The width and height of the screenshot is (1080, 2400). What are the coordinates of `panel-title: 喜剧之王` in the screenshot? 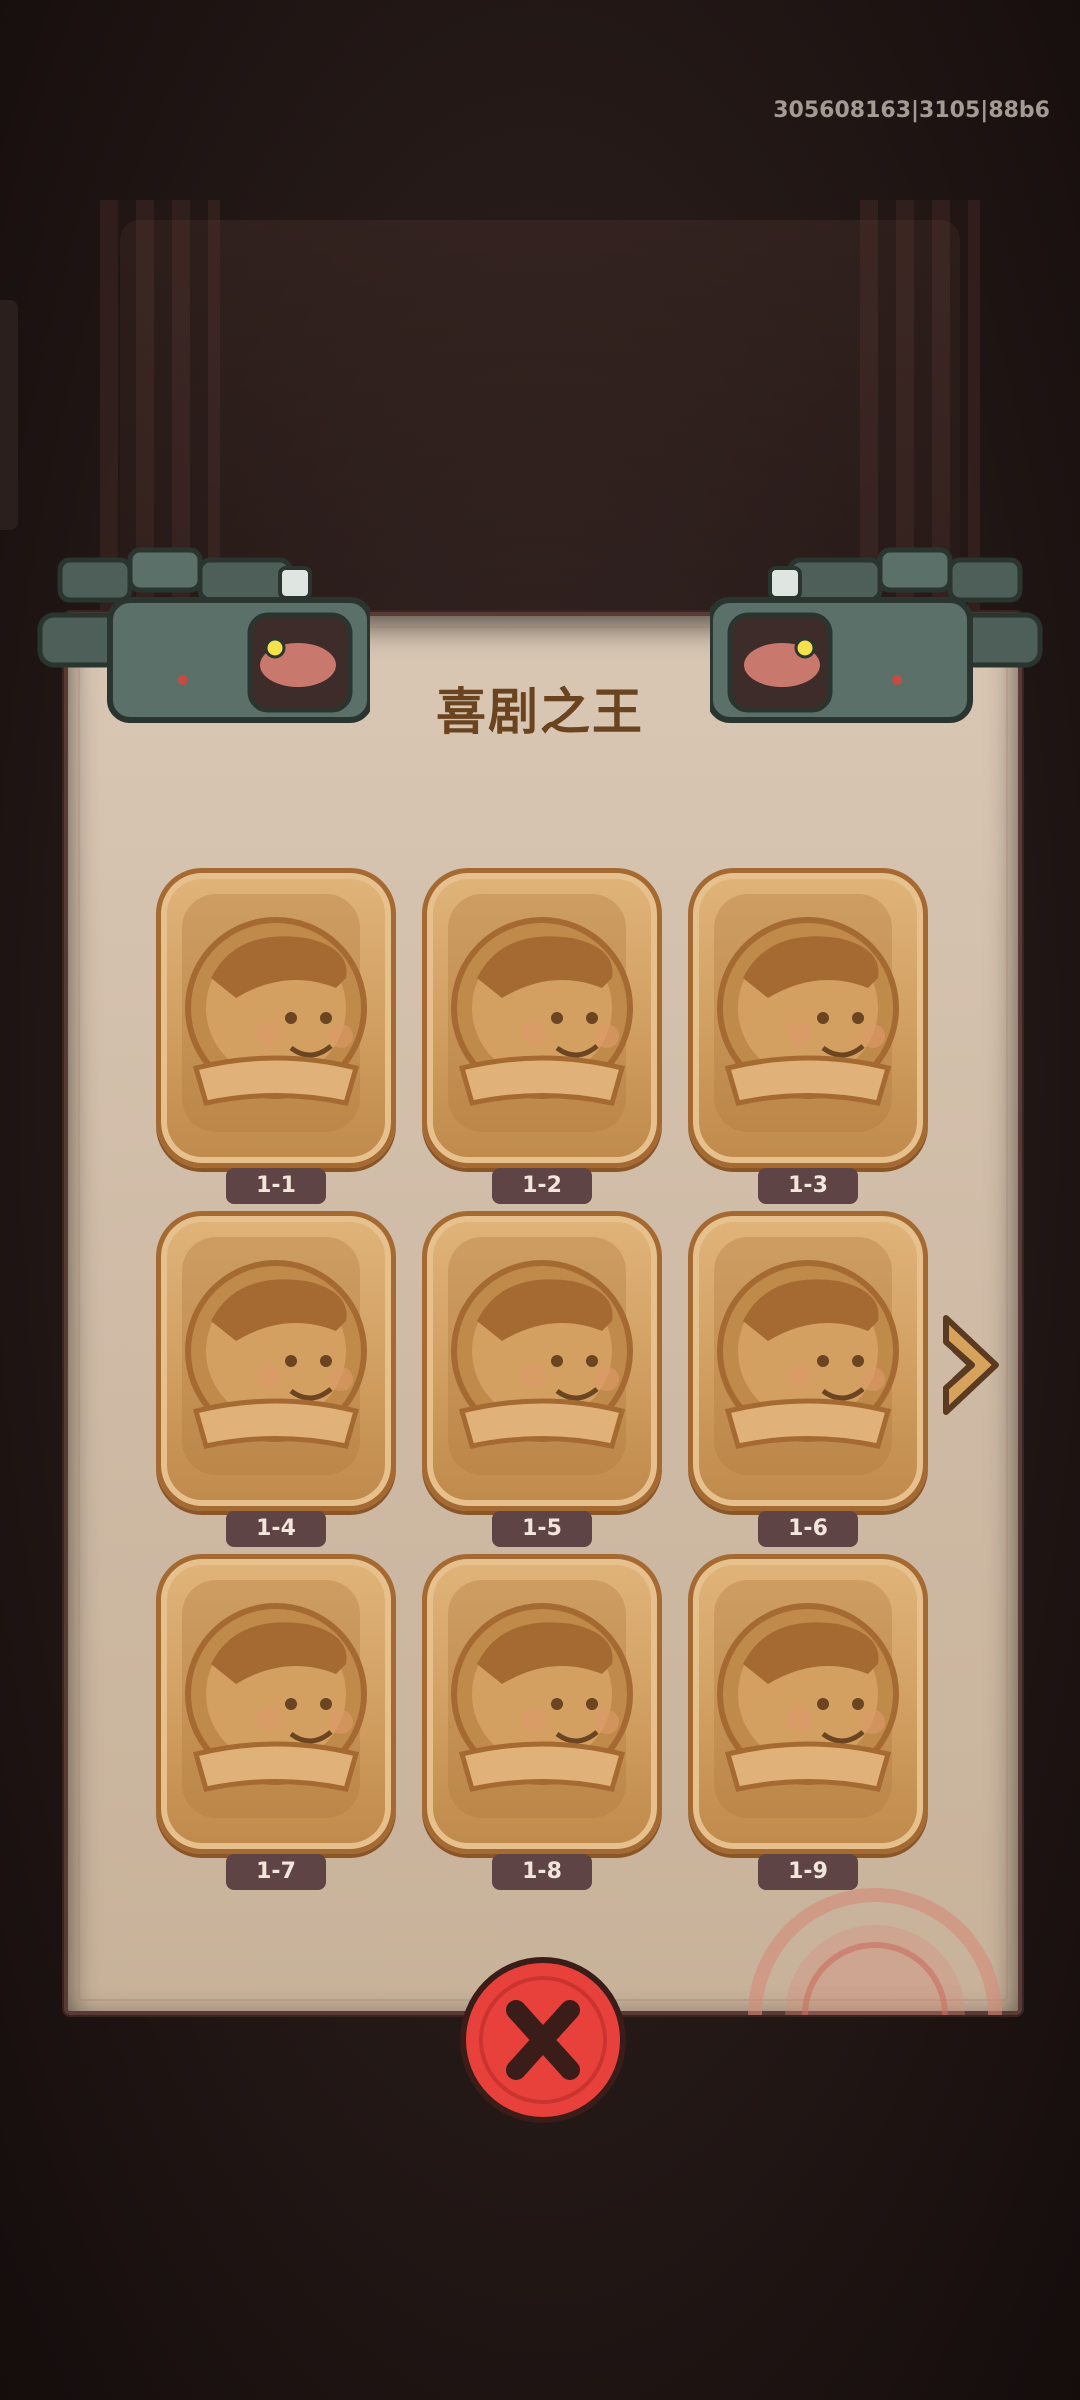 It's located at (540, 712).